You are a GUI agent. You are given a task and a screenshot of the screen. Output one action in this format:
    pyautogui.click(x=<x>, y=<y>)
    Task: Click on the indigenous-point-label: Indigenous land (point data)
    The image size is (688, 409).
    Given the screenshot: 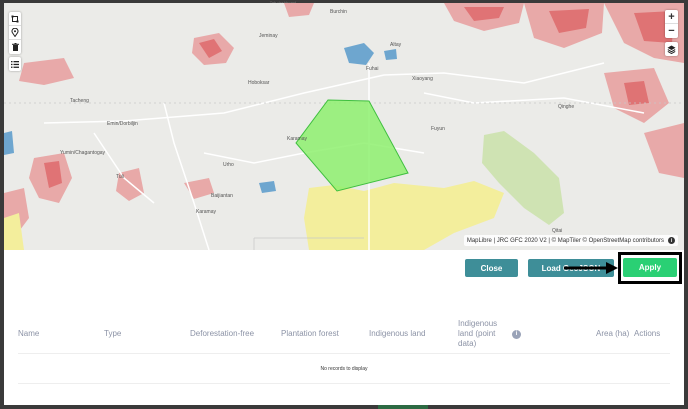 What is the action you would take?
    pyautogui.click(x=478, y=333)
    